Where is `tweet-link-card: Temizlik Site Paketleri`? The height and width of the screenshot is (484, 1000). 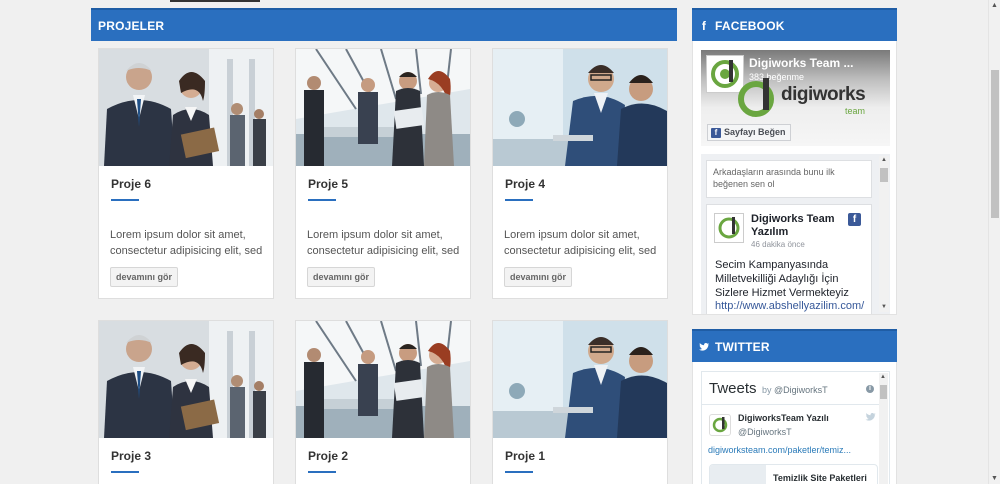
tweet-link-card: Temizlik Site Paketleri is located at coordinates (793, 474).